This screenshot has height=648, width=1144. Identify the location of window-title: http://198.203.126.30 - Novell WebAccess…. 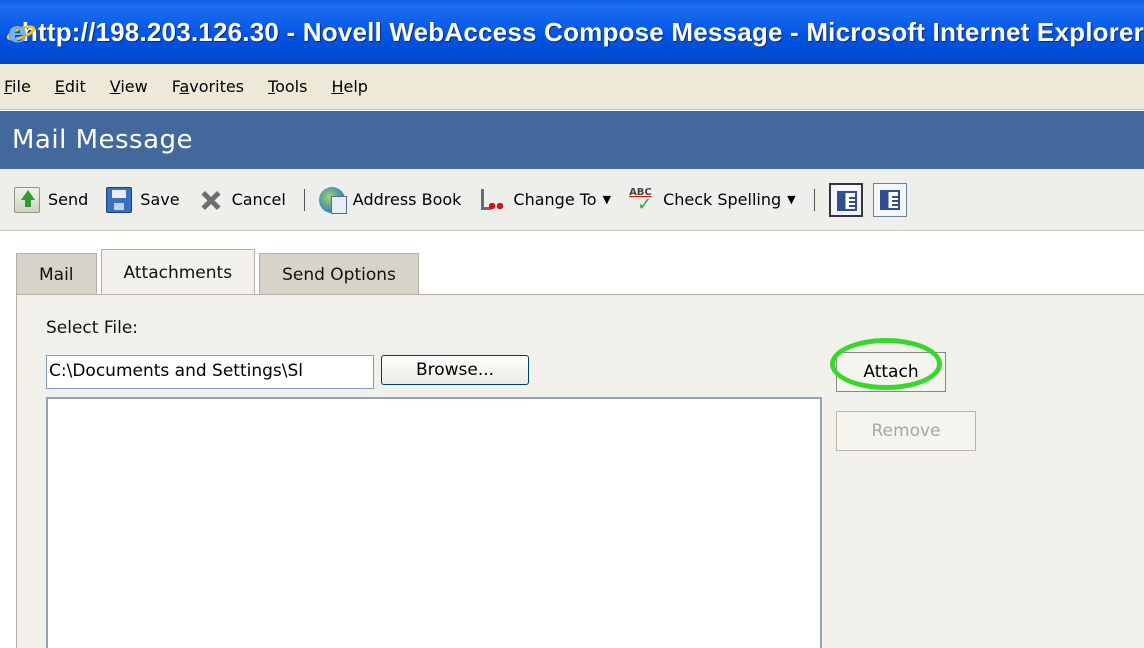
(582, 31).